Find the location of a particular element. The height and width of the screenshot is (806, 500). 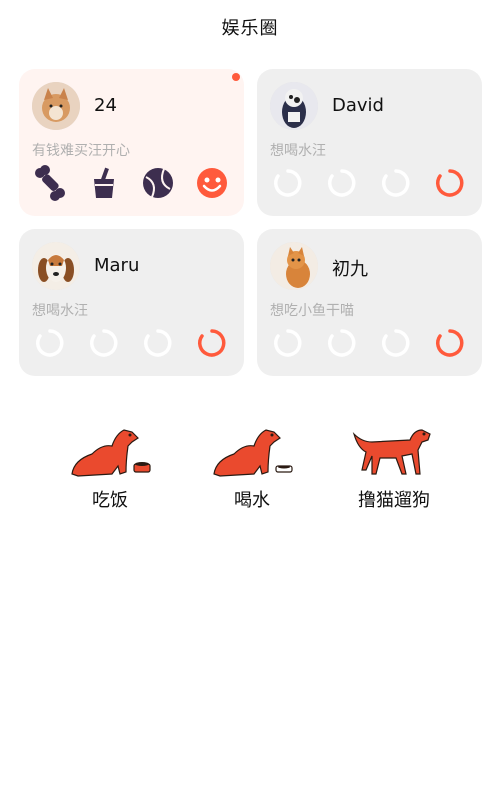

feed-button: 吃饭 is located at coordinates (110, 466).